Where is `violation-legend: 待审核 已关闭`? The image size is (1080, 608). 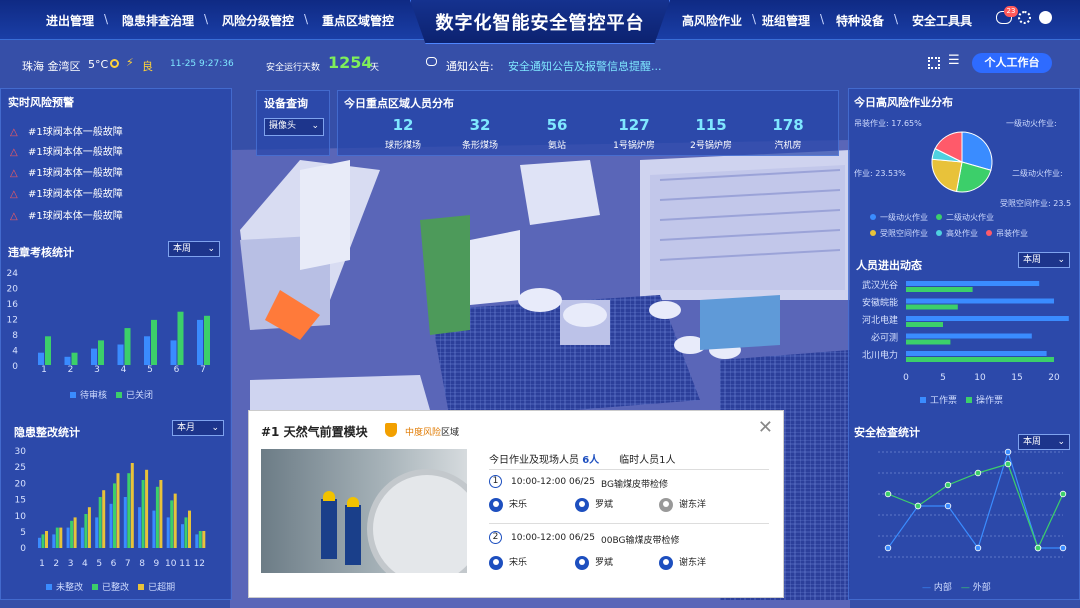
violation-legend: 待审核 已关闭 is located at coordinates (111, 394).